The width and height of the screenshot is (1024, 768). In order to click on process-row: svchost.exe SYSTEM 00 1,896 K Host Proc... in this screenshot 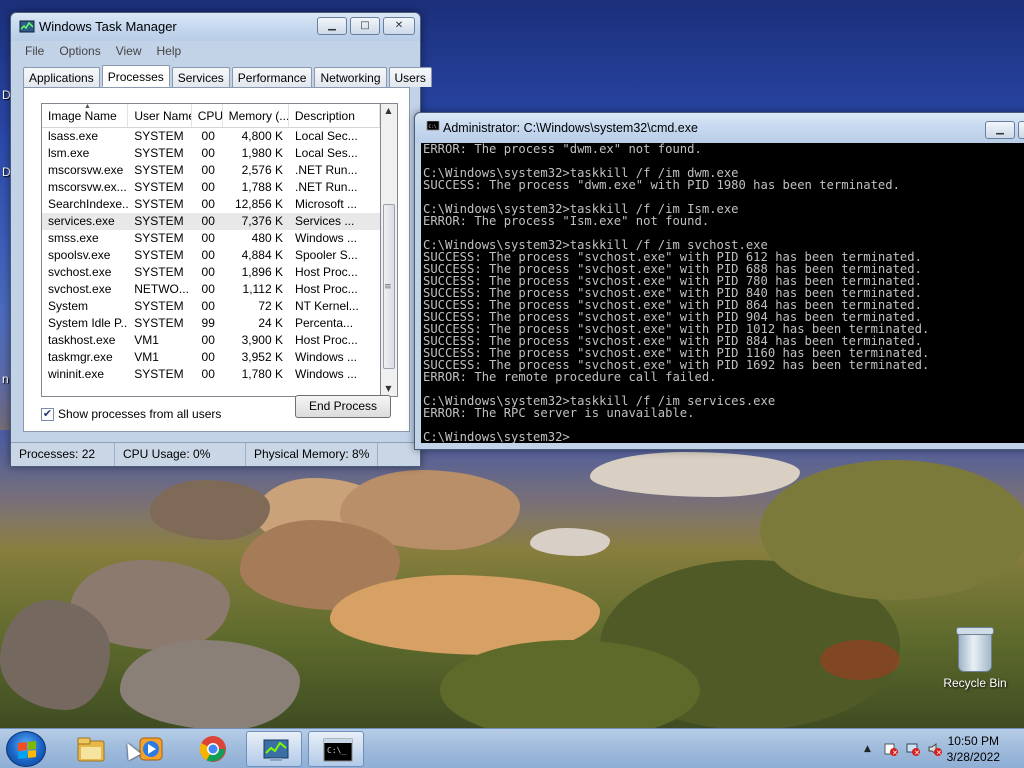, I will do `click(211, 272)`.